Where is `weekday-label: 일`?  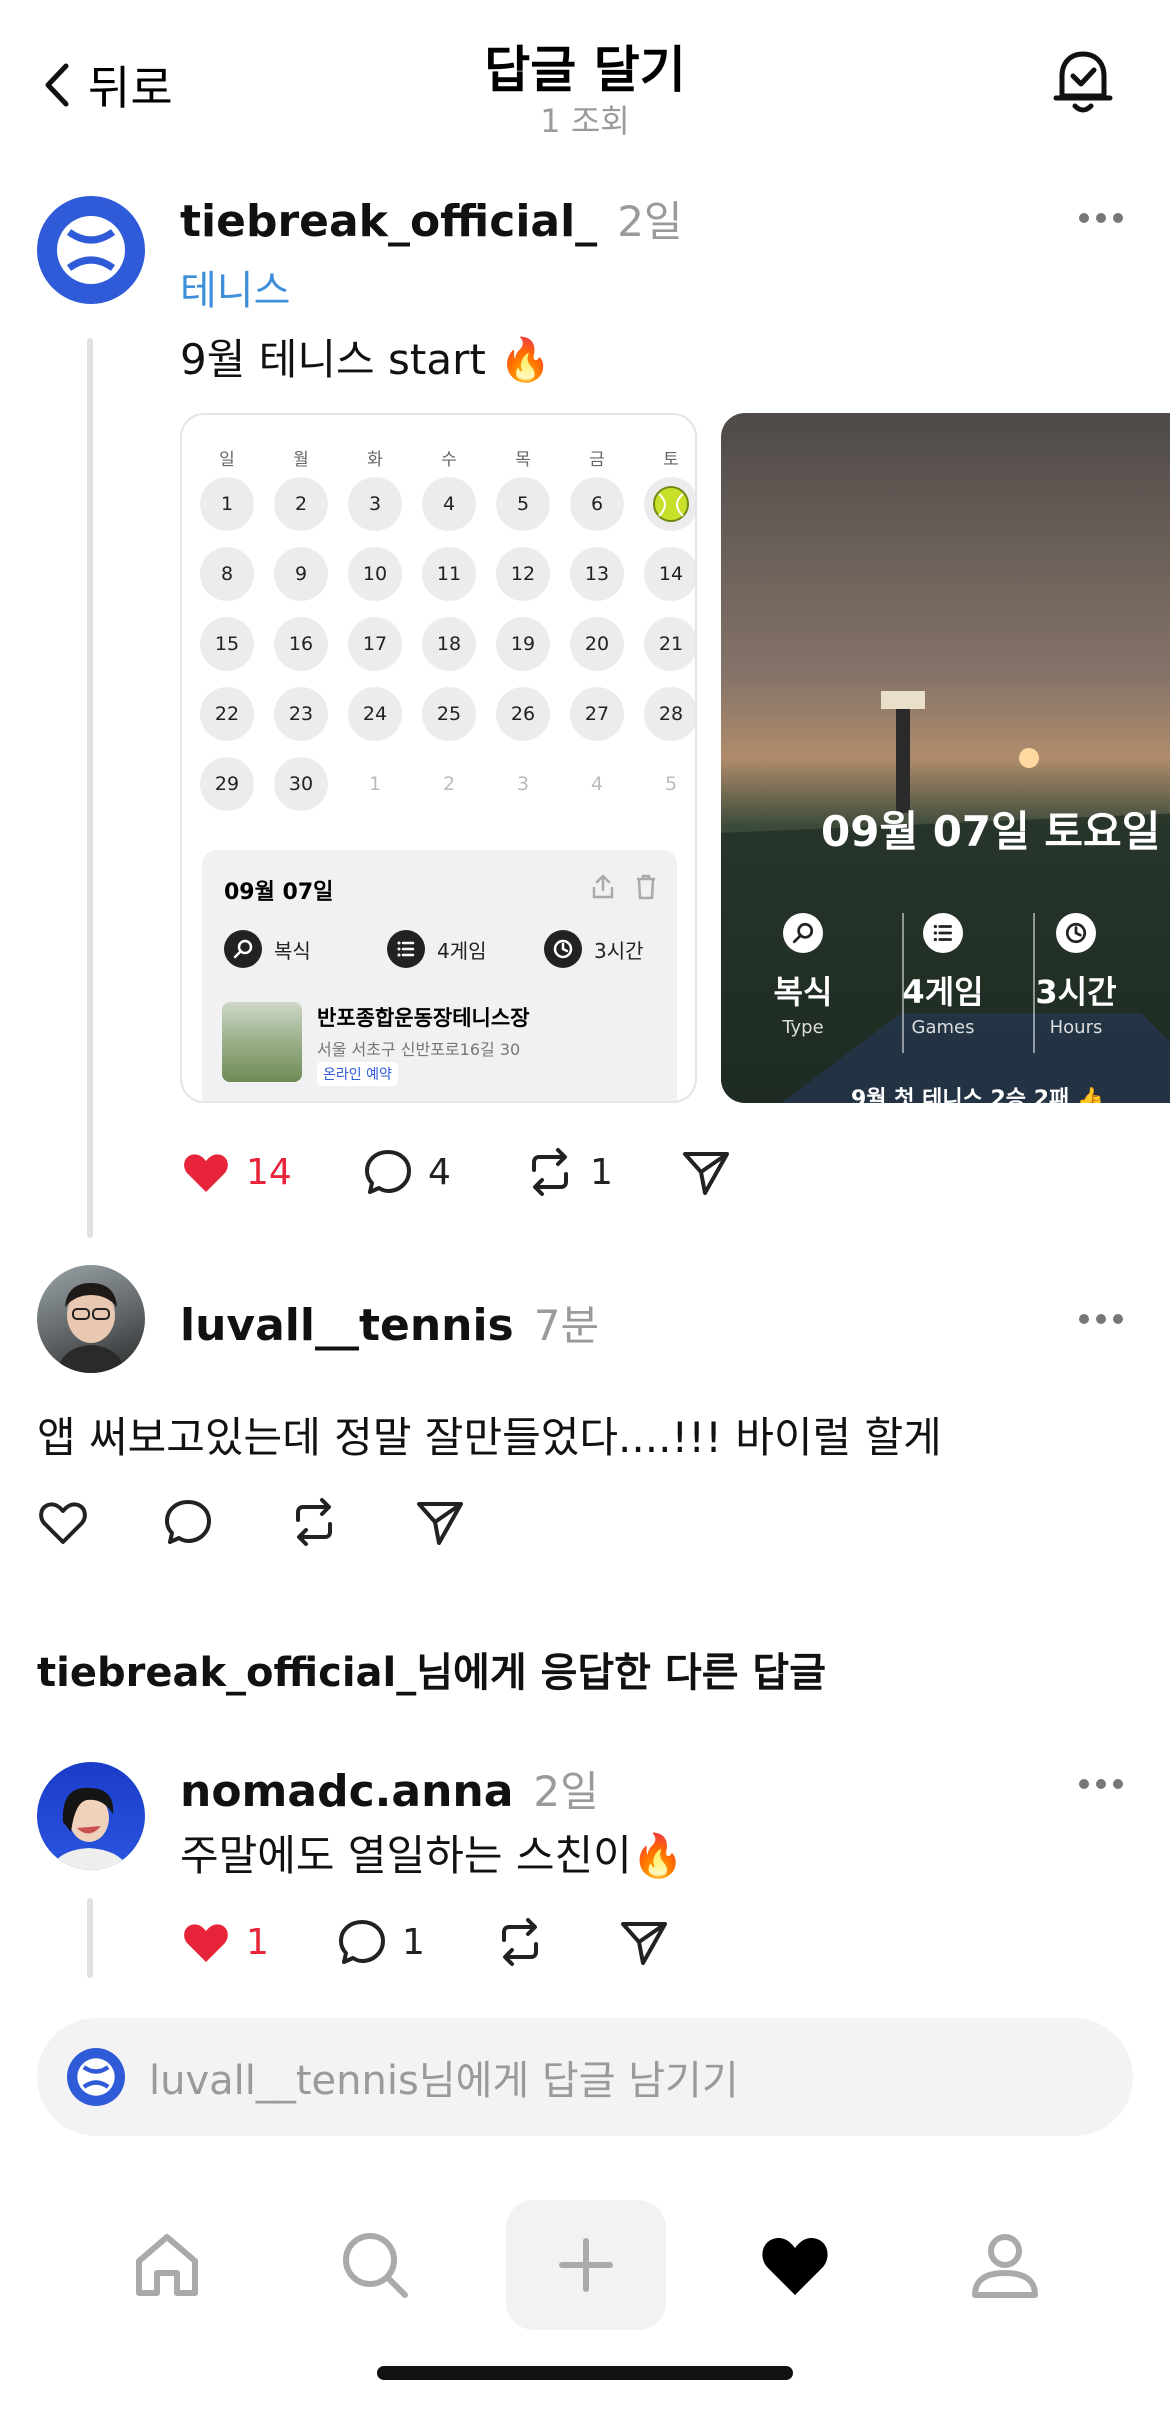
weekday-label: 일 is located at coordinates (227, 460).